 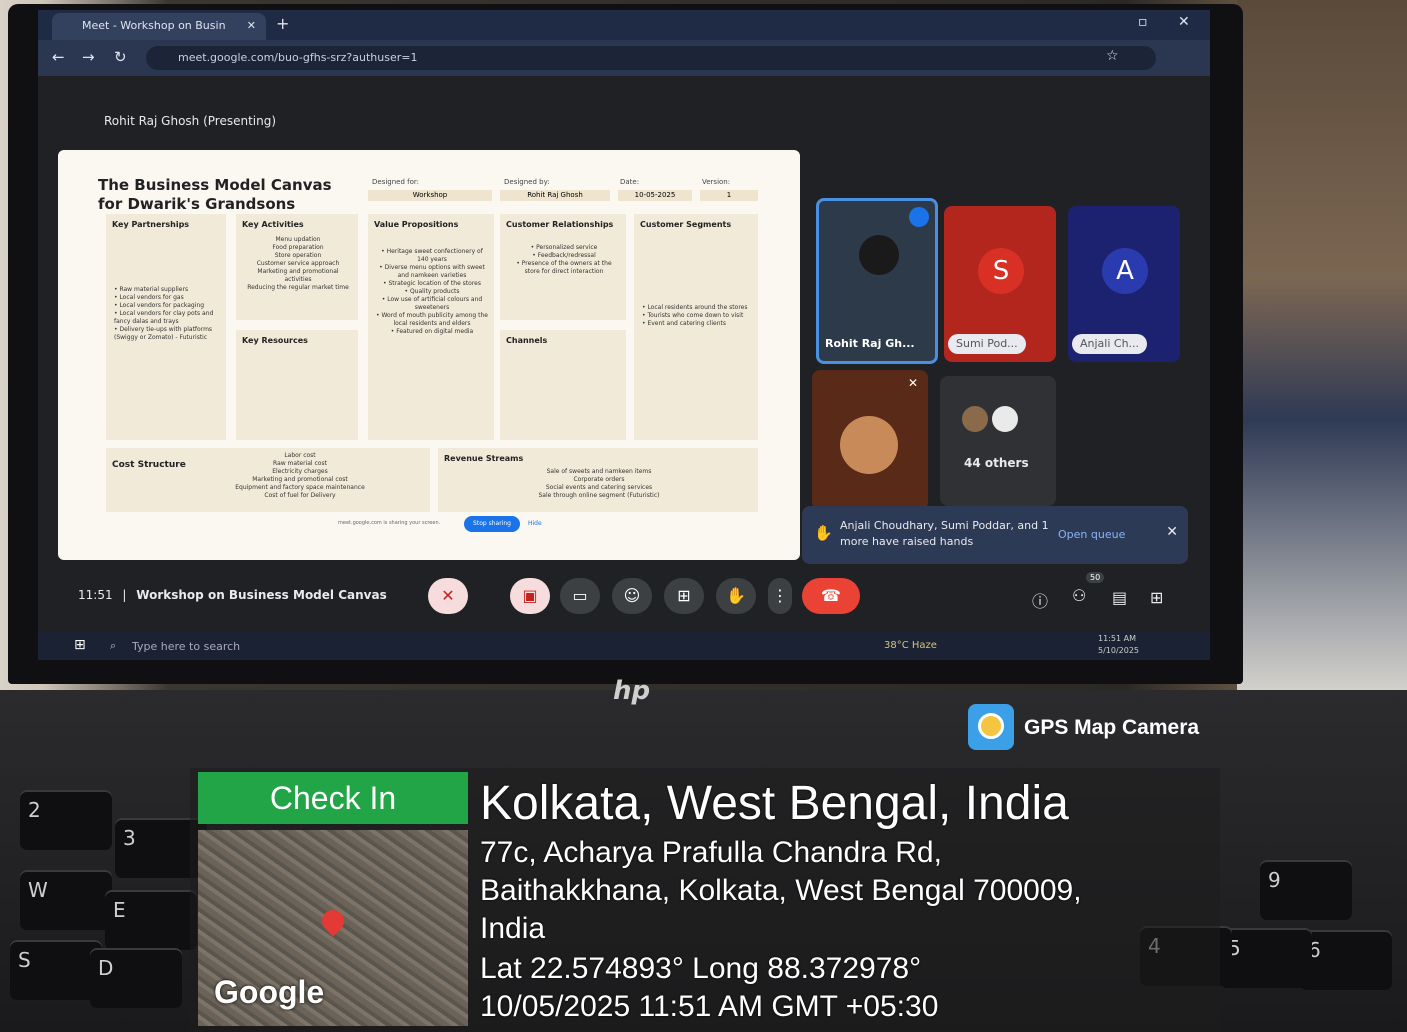 I want to click on cell-title: Customer Segments, so click(x=686, y=224).